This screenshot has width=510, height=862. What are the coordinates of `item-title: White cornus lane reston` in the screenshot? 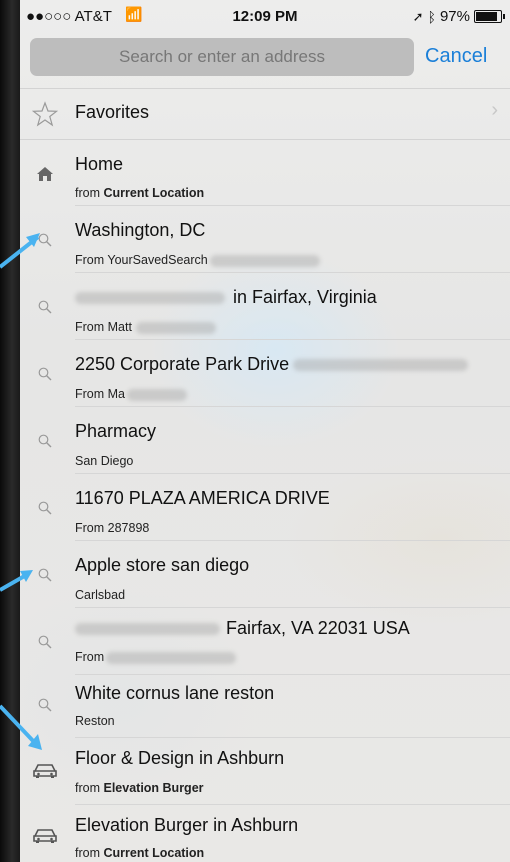 It's located at (175, 693).